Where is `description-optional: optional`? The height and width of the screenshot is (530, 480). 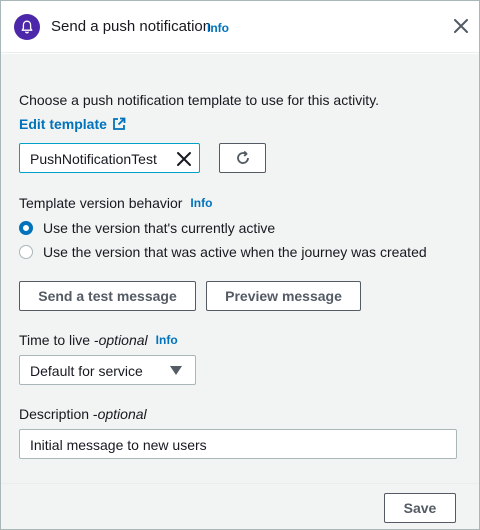 description-optional: optional is located at coordinates (122, 414).